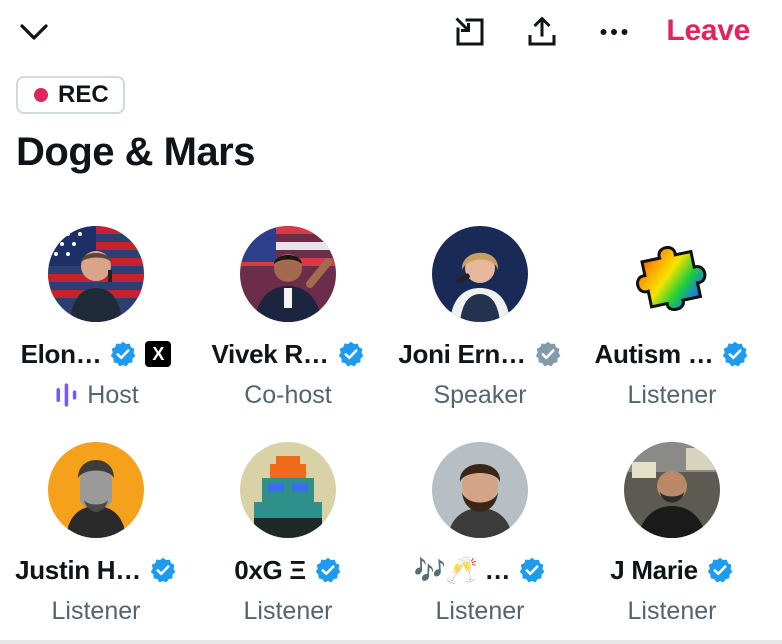 The height and width of the screenshot is (644, 782). What do you see at coordinates (542, 32) in the screenshot?
I see `share-icon` at bounding box center [542, 32].